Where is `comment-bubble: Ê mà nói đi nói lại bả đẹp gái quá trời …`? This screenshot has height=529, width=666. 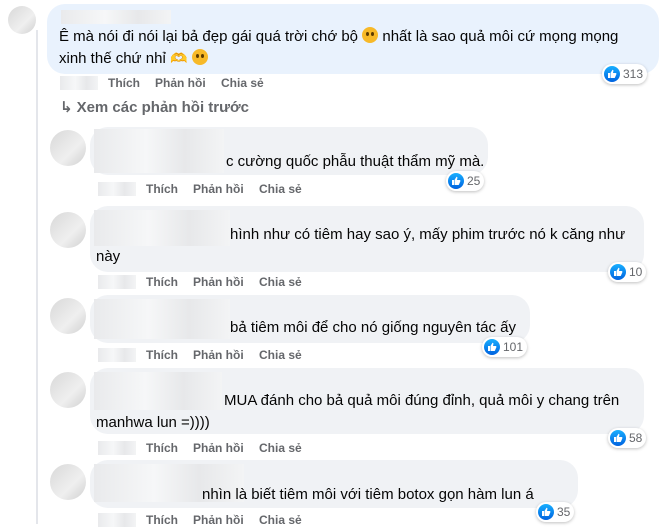
comment-bubble: Ê mà nói đi nói lại bả đẹp gái quá trời … is located at coordinates (353, 44).